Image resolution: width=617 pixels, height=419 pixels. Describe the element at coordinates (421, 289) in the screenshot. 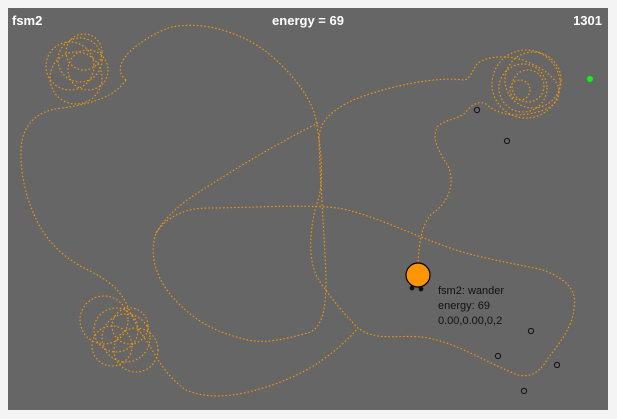

I see `agent-sensor-right` at that location.